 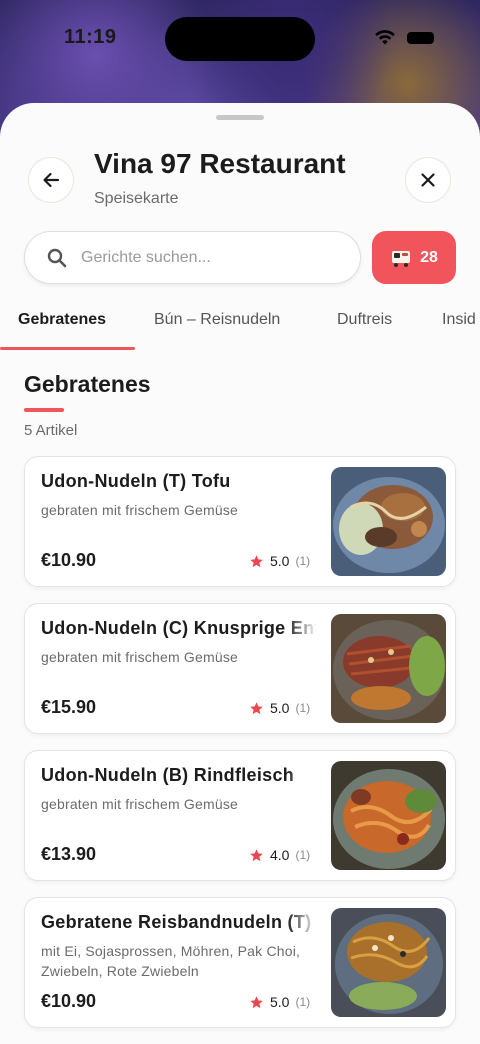 I want to click on item-rating: 4.0 (1), so click(x=279, y=855).